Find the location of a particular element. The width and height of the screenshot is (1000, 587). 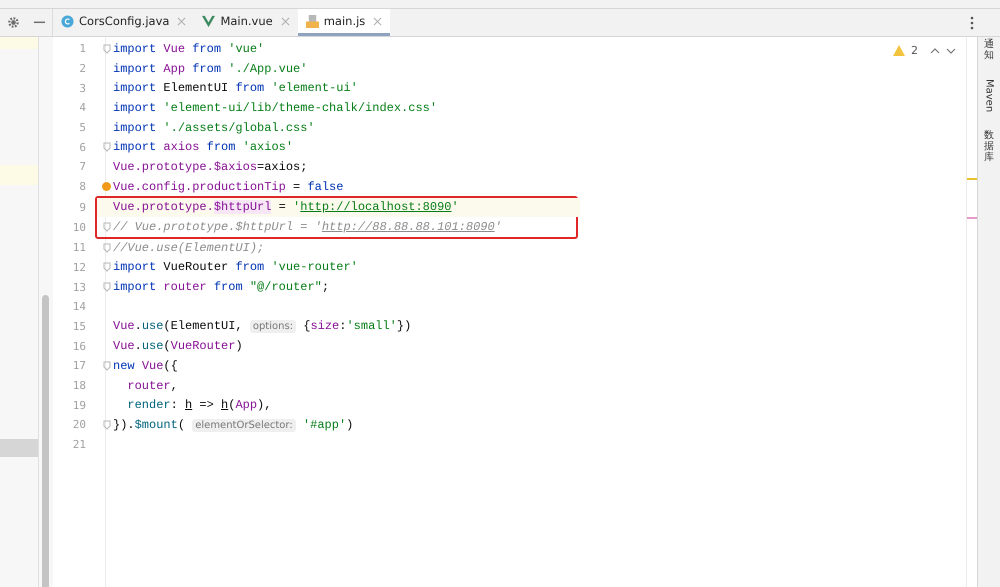

tool-window-button: Maven is located at coordinates (989, 95).